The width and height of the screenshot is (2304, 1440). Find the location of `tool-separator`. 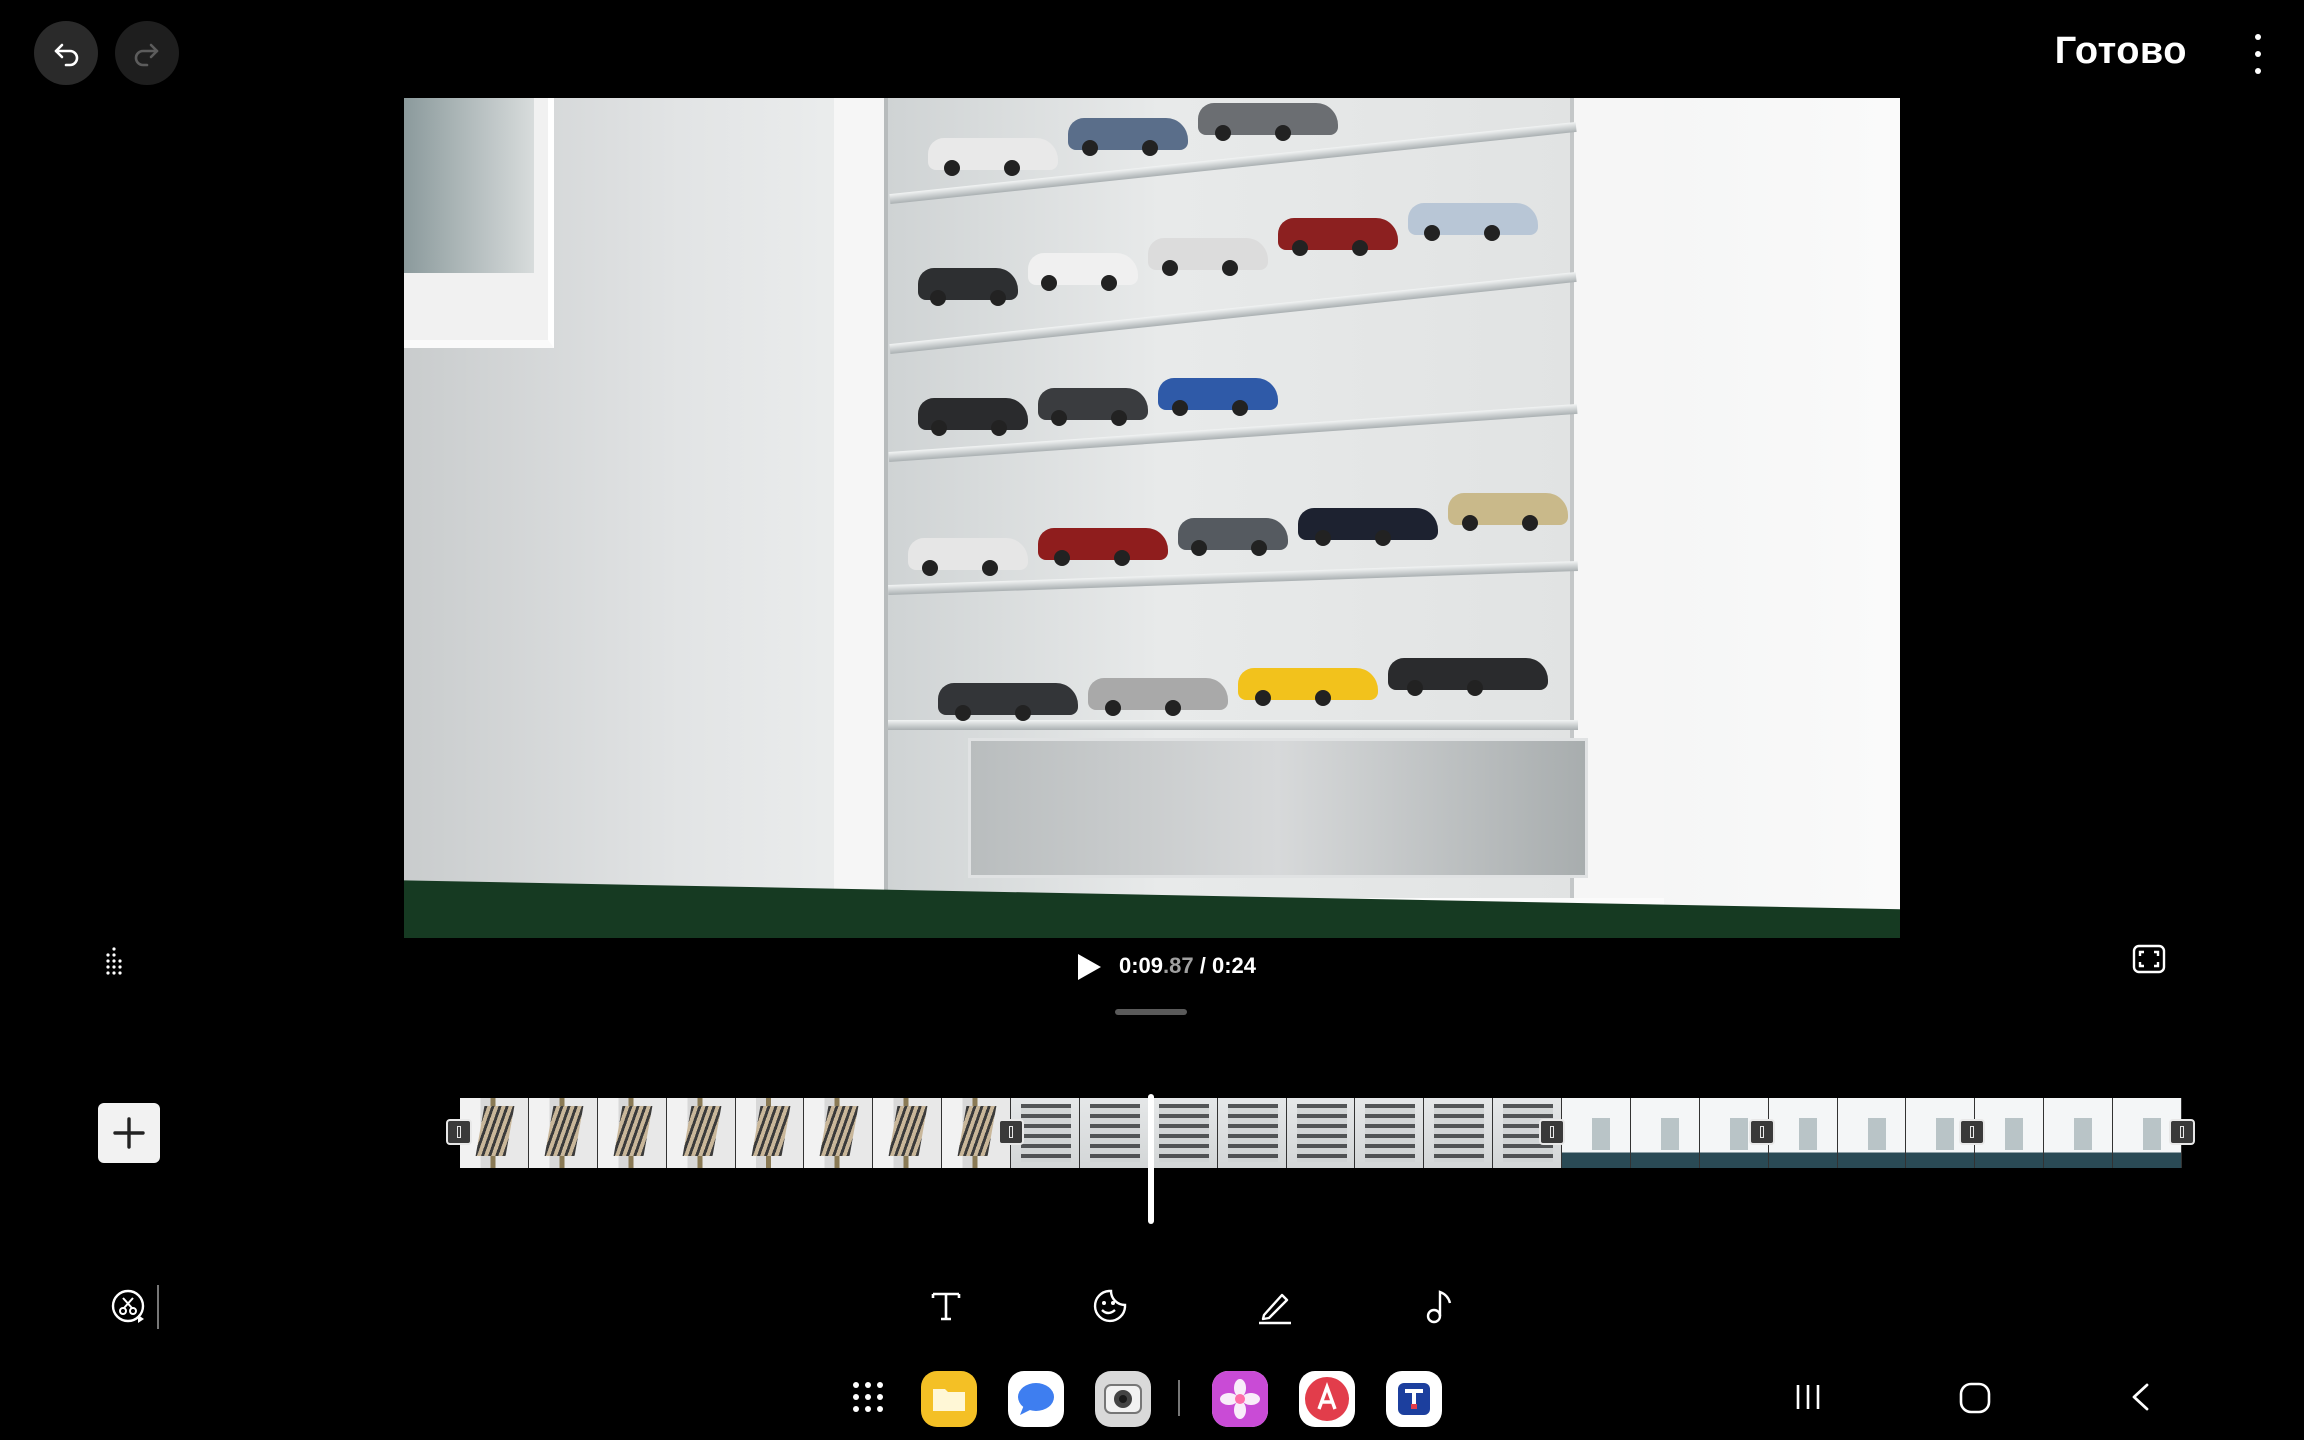

tool-separator is located at coordinates (158, 1307).